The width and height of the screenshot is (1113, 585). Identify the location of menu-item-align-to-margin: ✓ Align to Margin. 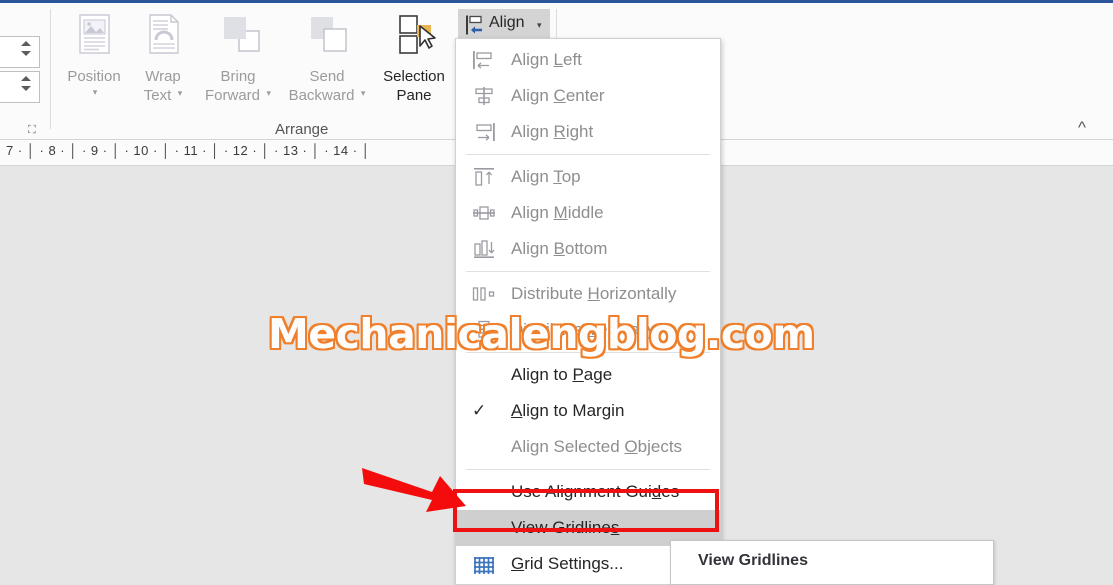
(588, 411).